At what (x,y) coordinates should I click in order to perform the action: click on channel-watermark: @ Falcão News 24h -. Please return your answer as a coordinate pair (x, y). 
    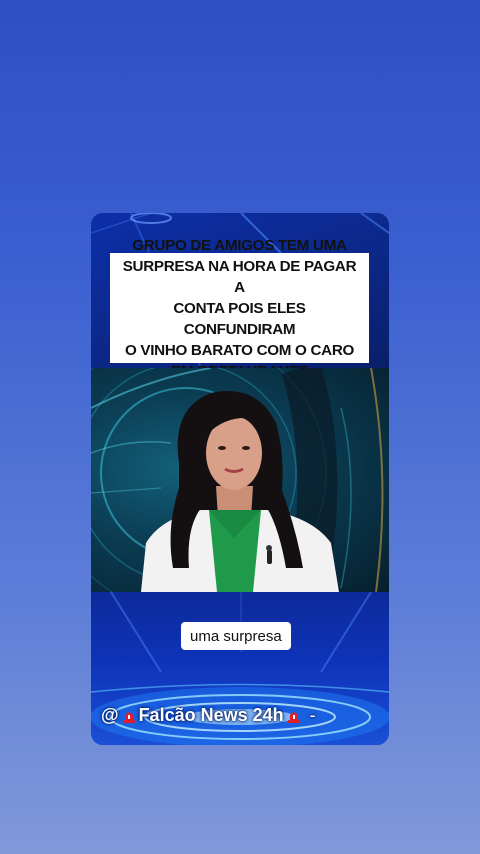
    Looking at the image, I should click on (208, 715).